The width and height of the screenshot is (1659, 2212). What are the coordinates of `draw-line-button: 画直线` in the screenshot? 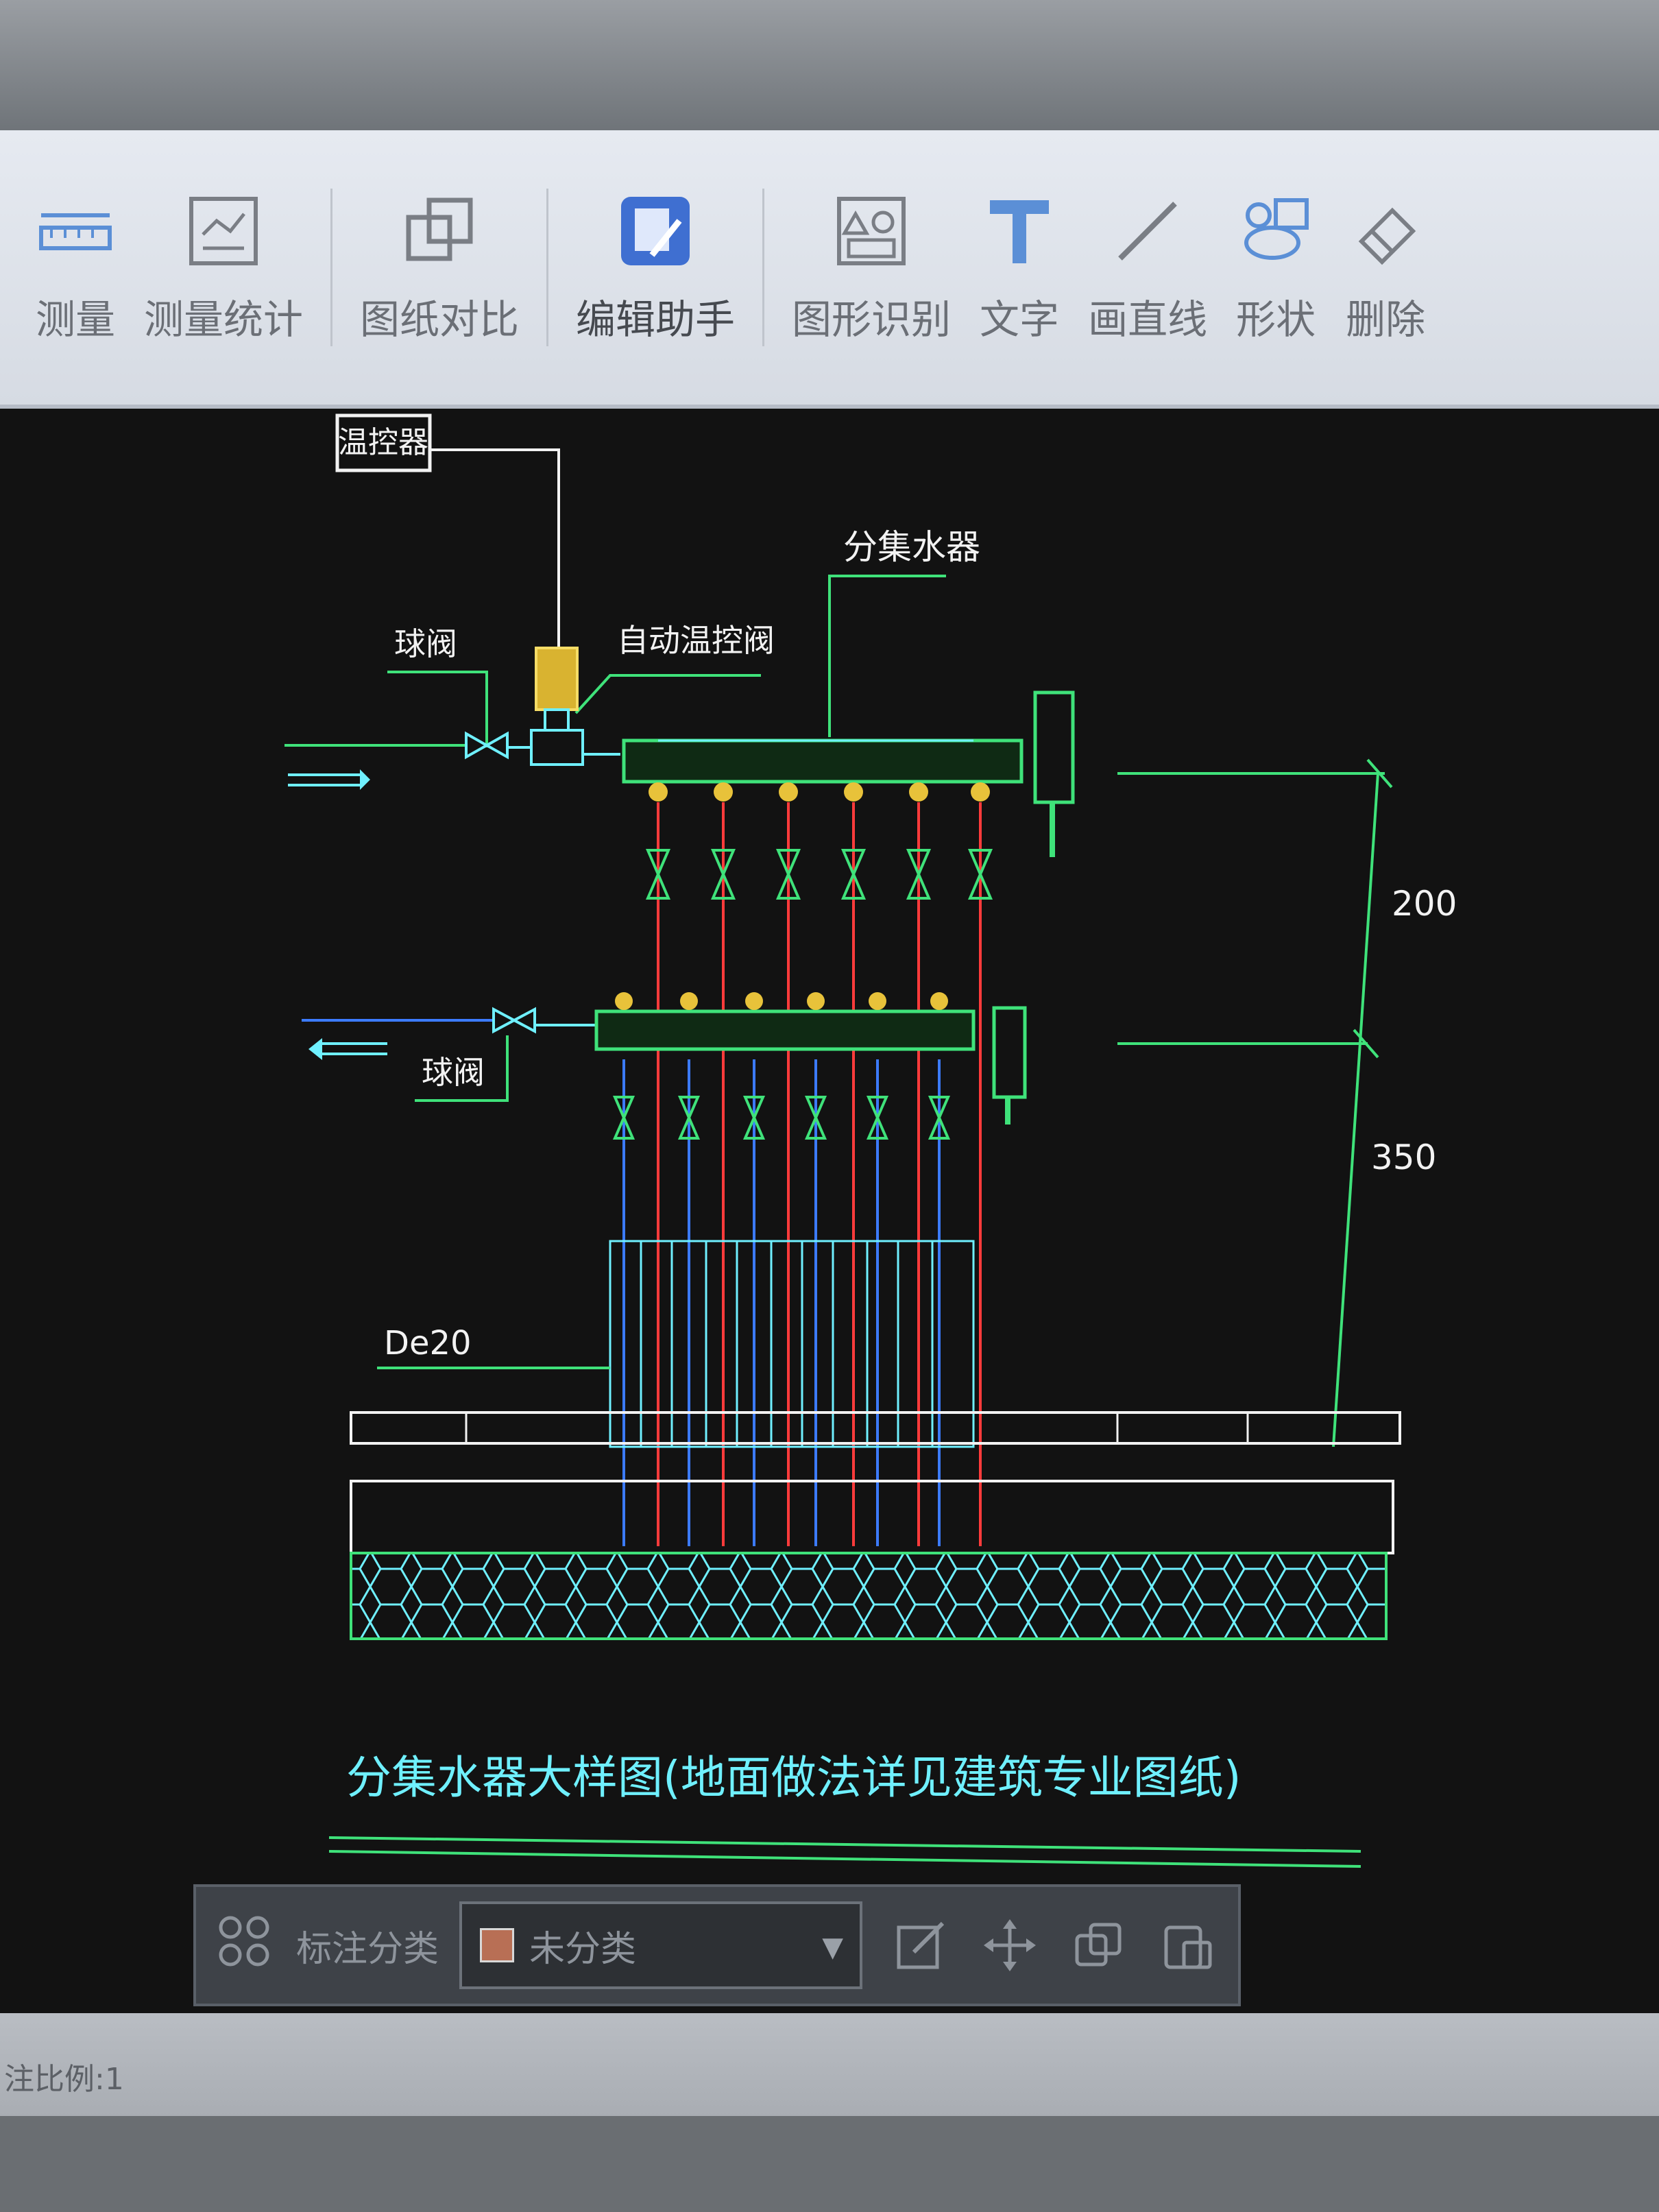 It's located at (1147, 267).